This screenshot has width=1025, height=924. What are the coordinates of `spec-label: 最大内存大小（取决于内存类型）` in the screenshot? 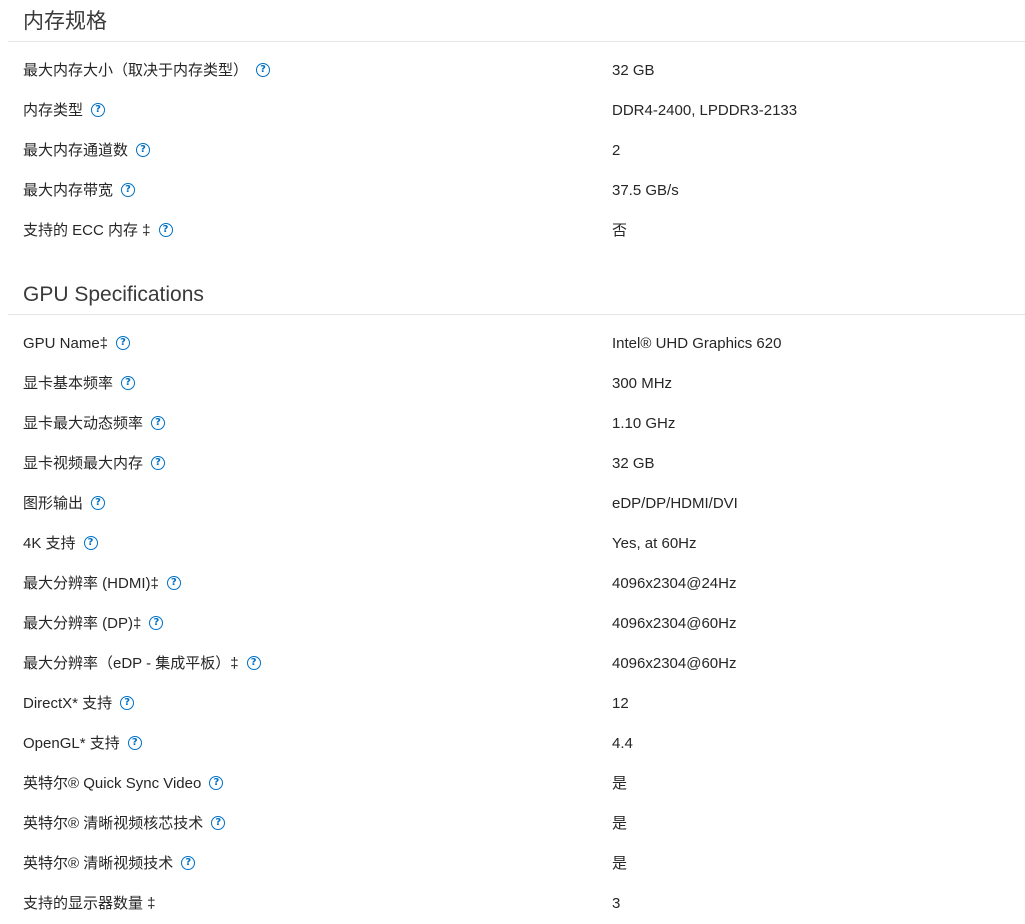 It's located at (136, 70).